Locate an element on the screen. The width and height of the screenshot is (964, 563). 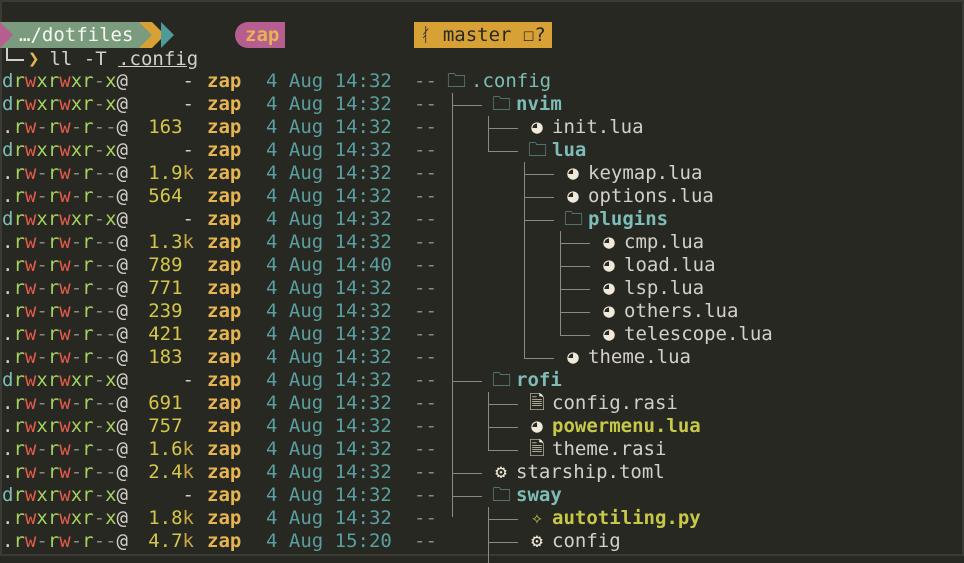
file-name: 🗀 .config is located at coordinates (499, 81).